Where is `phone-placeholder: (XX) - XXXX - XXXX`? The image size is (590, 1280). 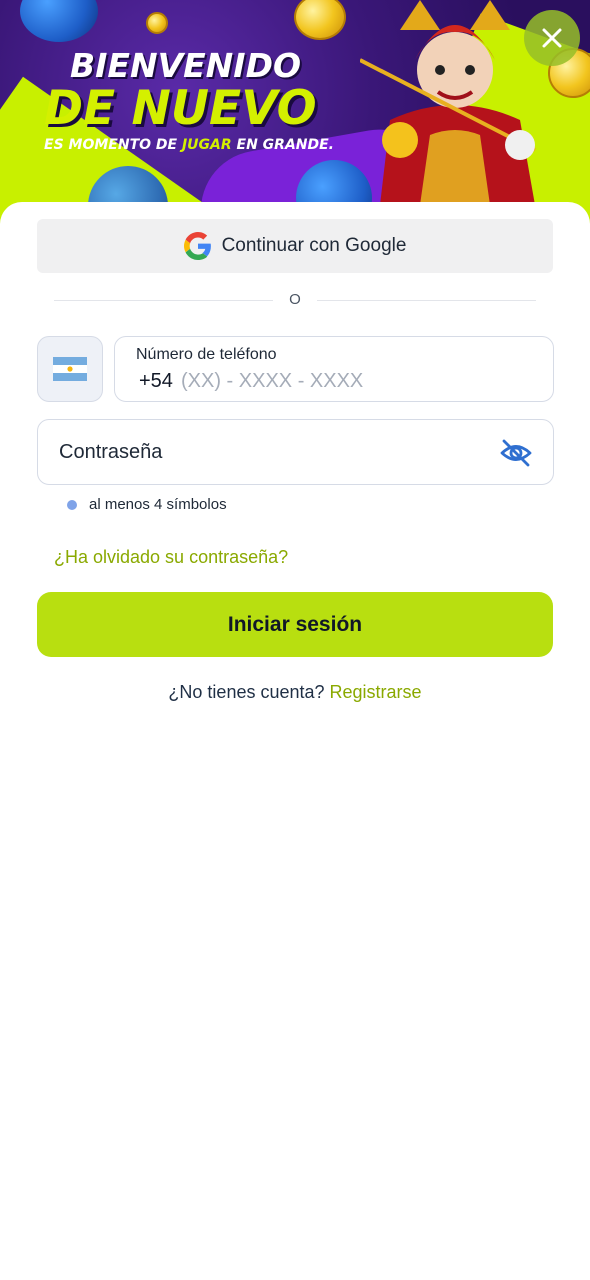 phone-placeholder: (XX) - XXXX - XXXX is located at coordinates (272, 381).